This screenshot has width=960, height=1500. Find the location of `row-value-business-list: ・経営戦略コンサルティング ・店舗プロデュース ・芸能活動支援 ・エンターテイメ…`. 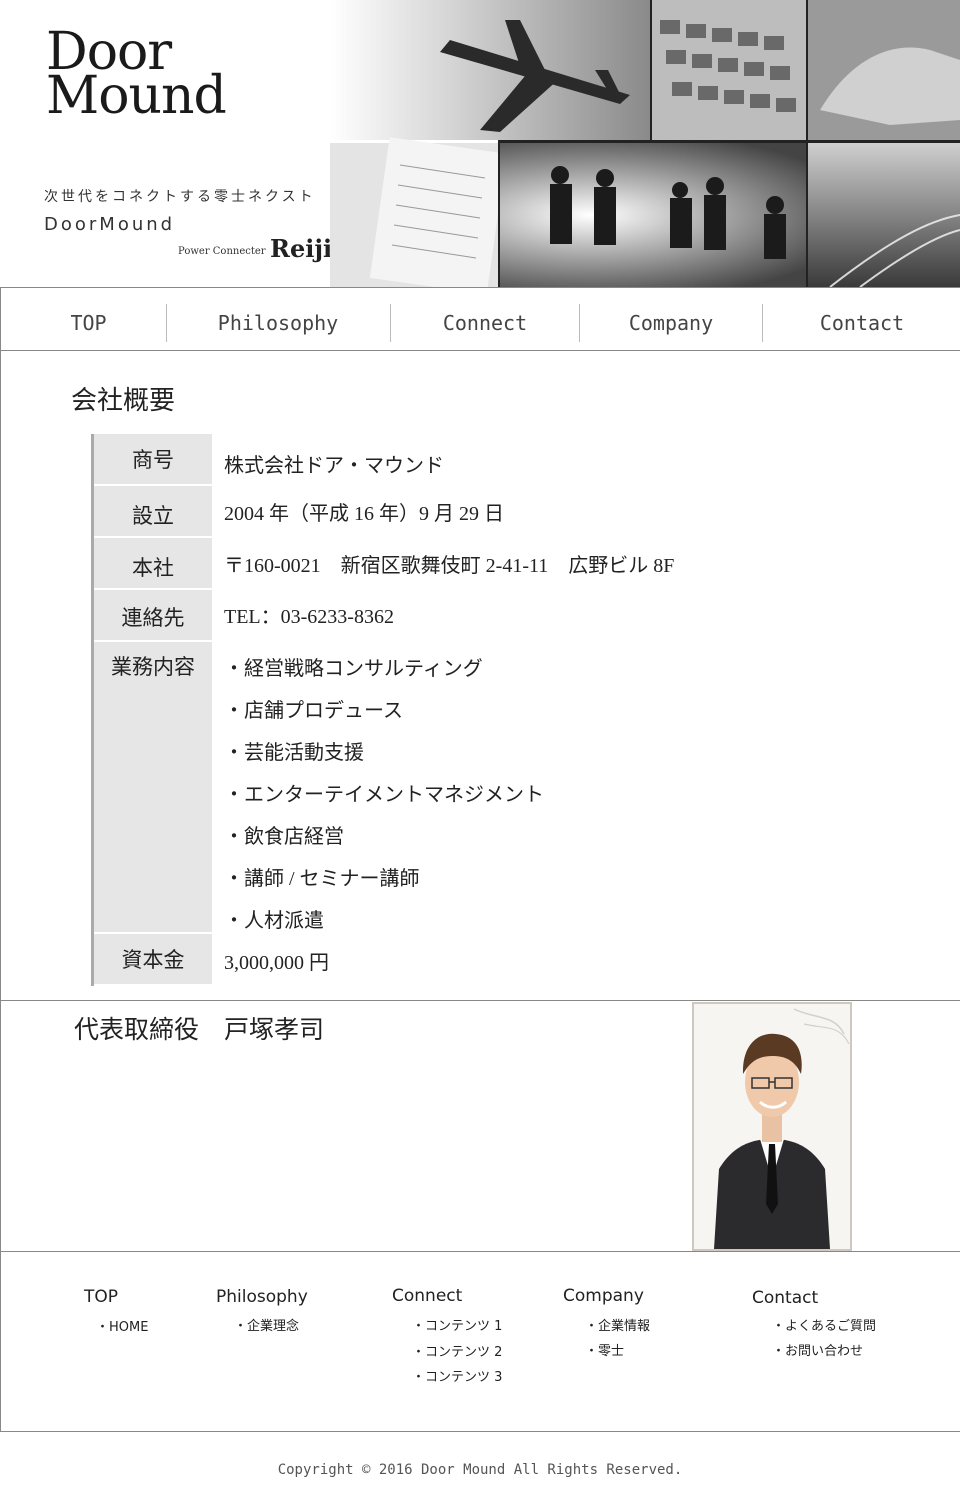

row-value-business-list: ・経営戦略コンサルティング ・店舗プロデュース ・芸能活動支援 ・エンターテイメ… is located at coordinates (521, 788).